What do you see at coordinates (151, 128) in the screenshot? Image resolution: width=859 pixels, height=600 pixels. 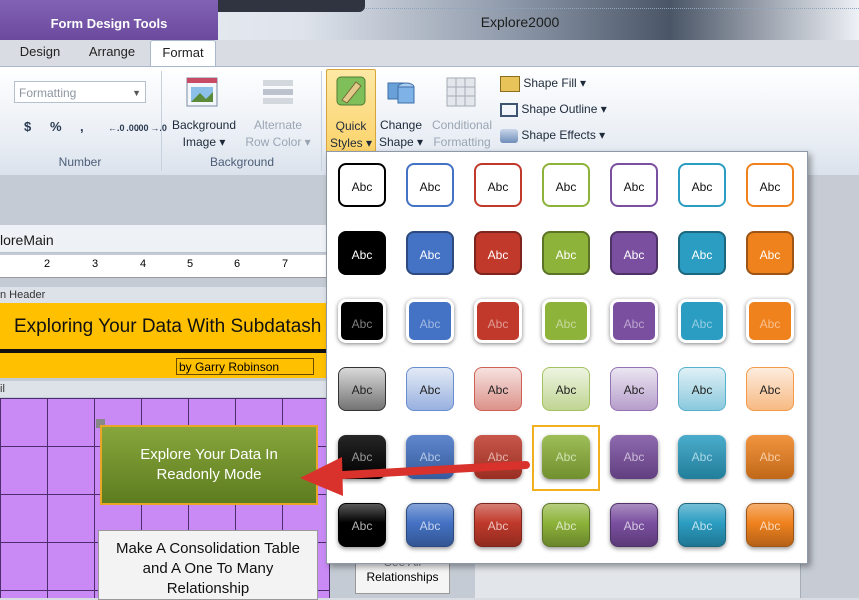 I see `decrease-decimal-button: .00 →.0` at bounding box center [151, 128].